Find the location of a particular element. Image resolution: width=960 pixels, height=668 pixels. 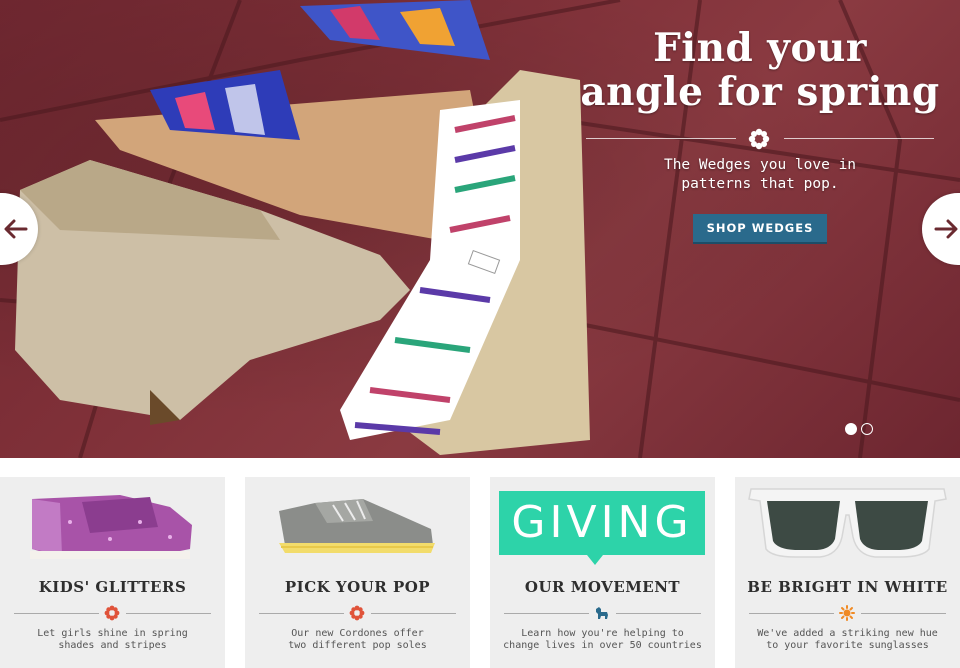

tile-description-line2: change lives in over 50 countries is located at coordinates (602, 645).